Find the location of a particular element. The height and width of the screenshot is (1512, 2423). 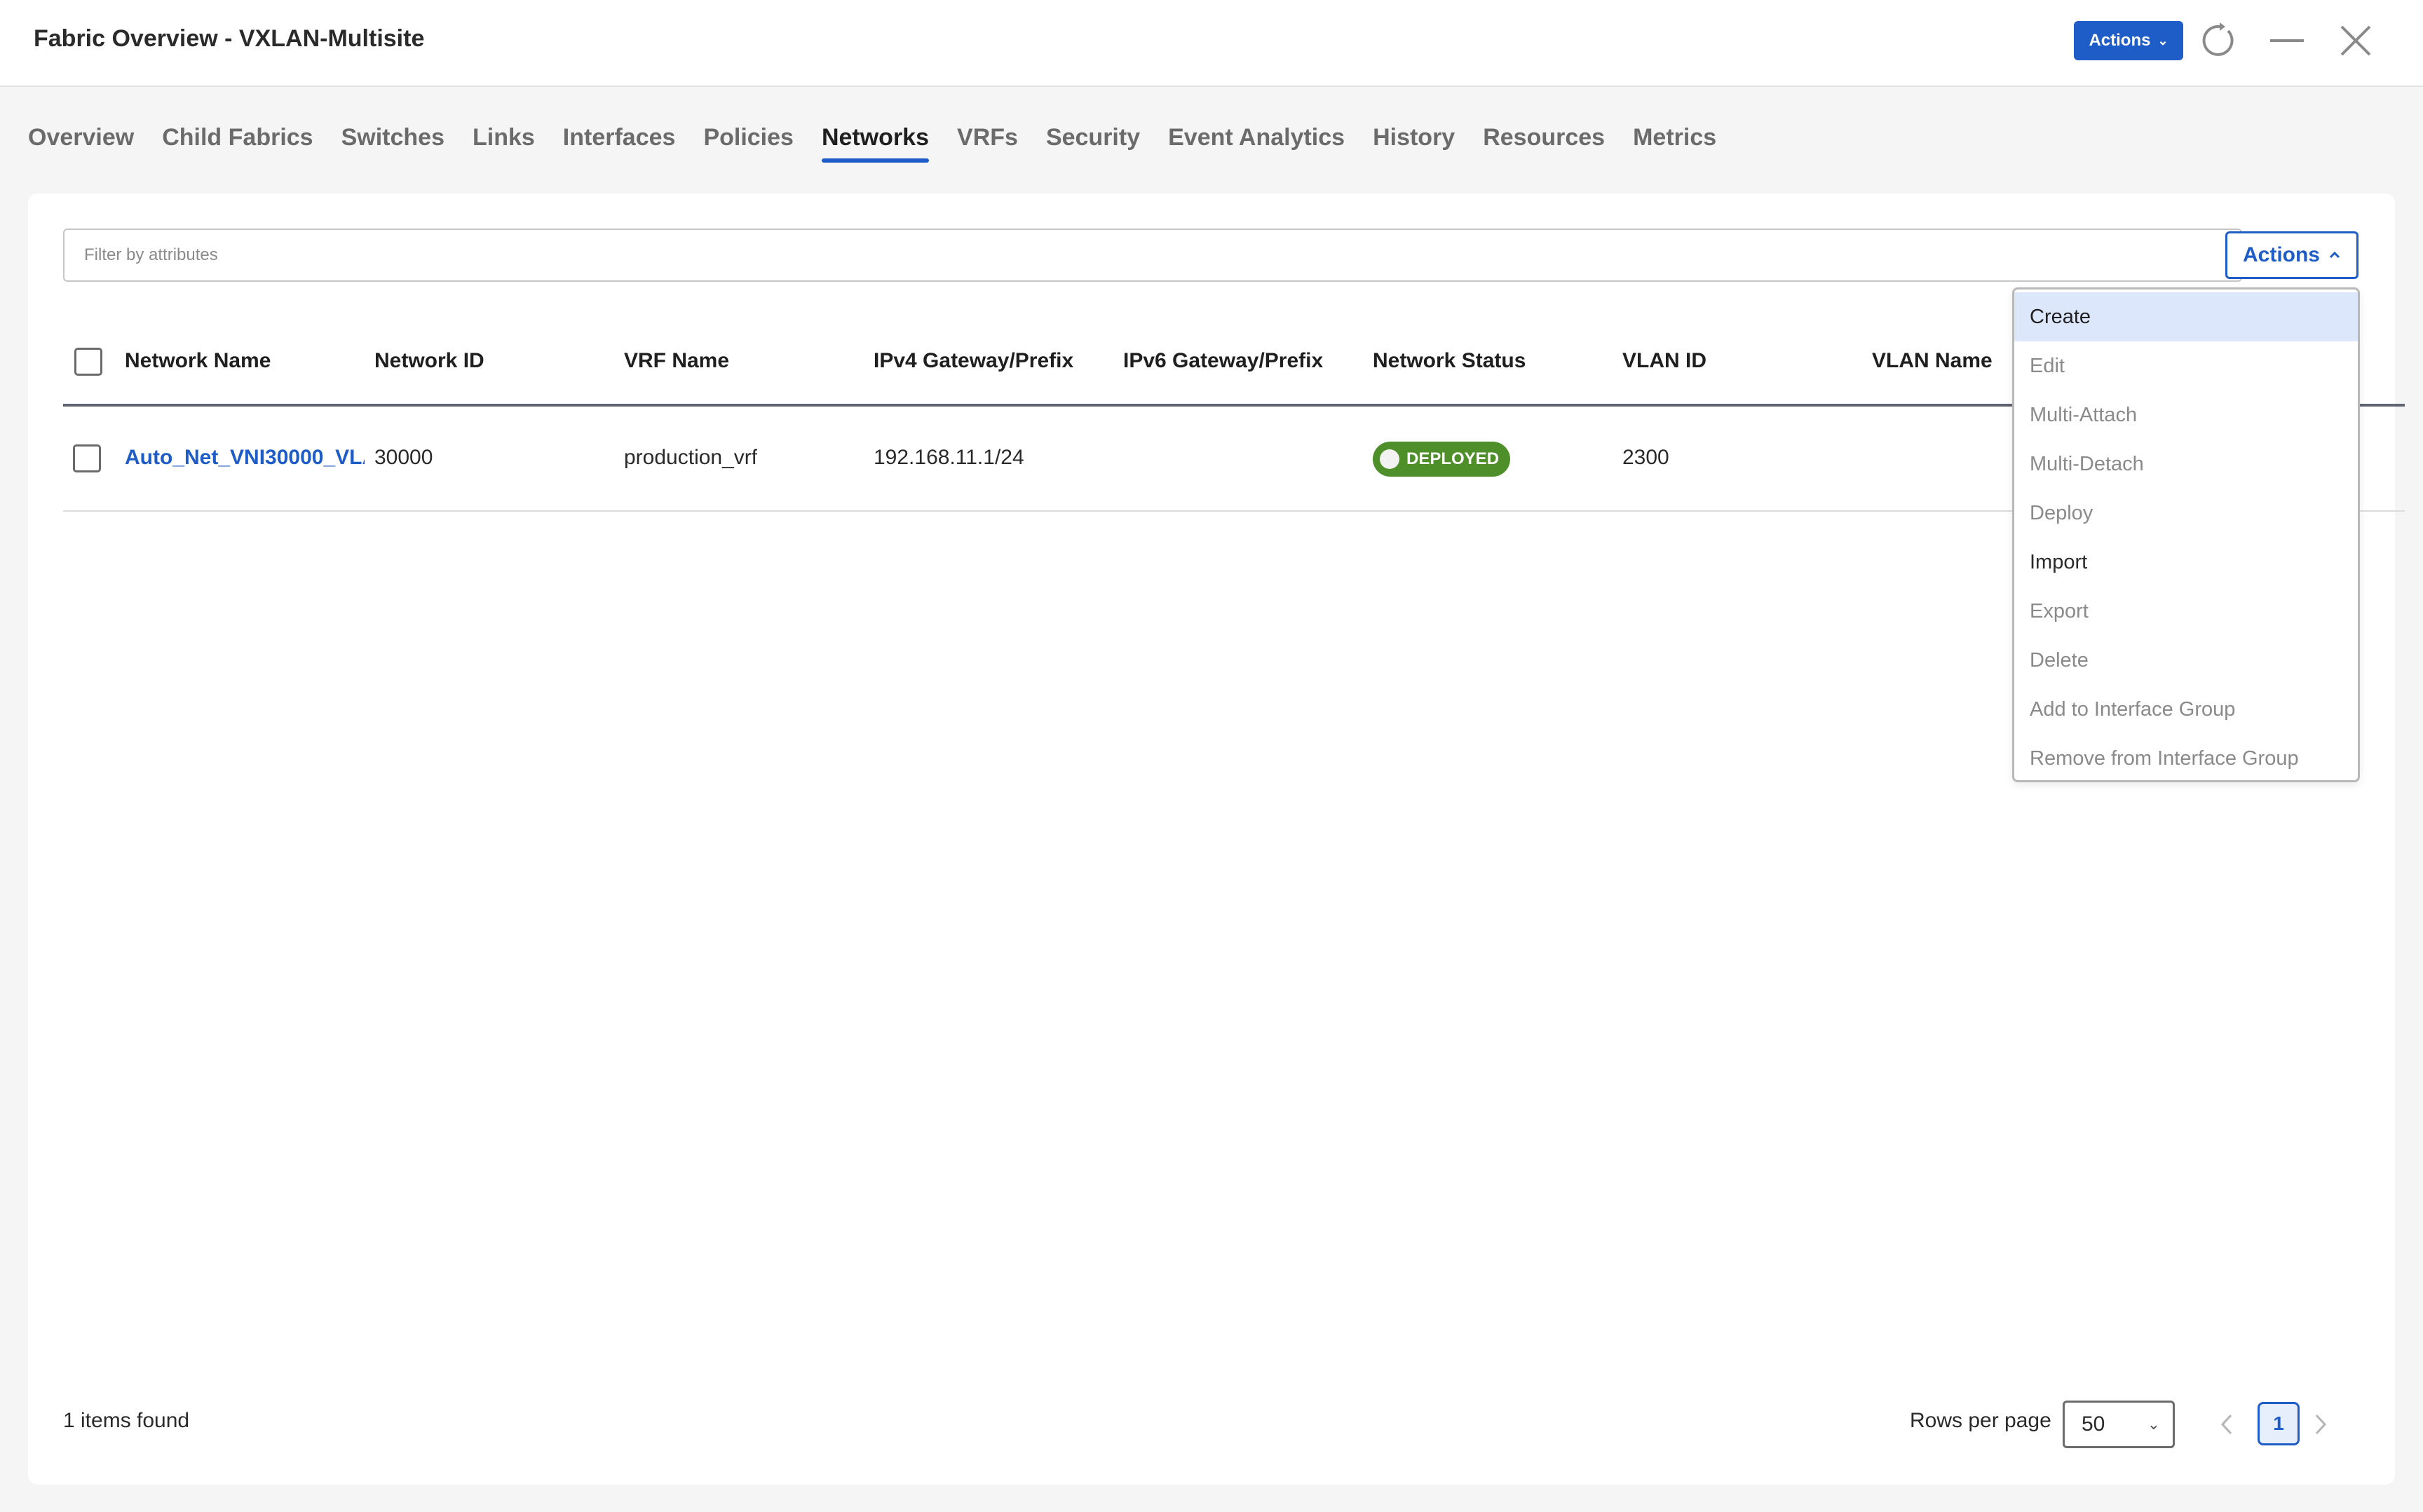

previous-page-icon is located at coordinates (2227, 1424).